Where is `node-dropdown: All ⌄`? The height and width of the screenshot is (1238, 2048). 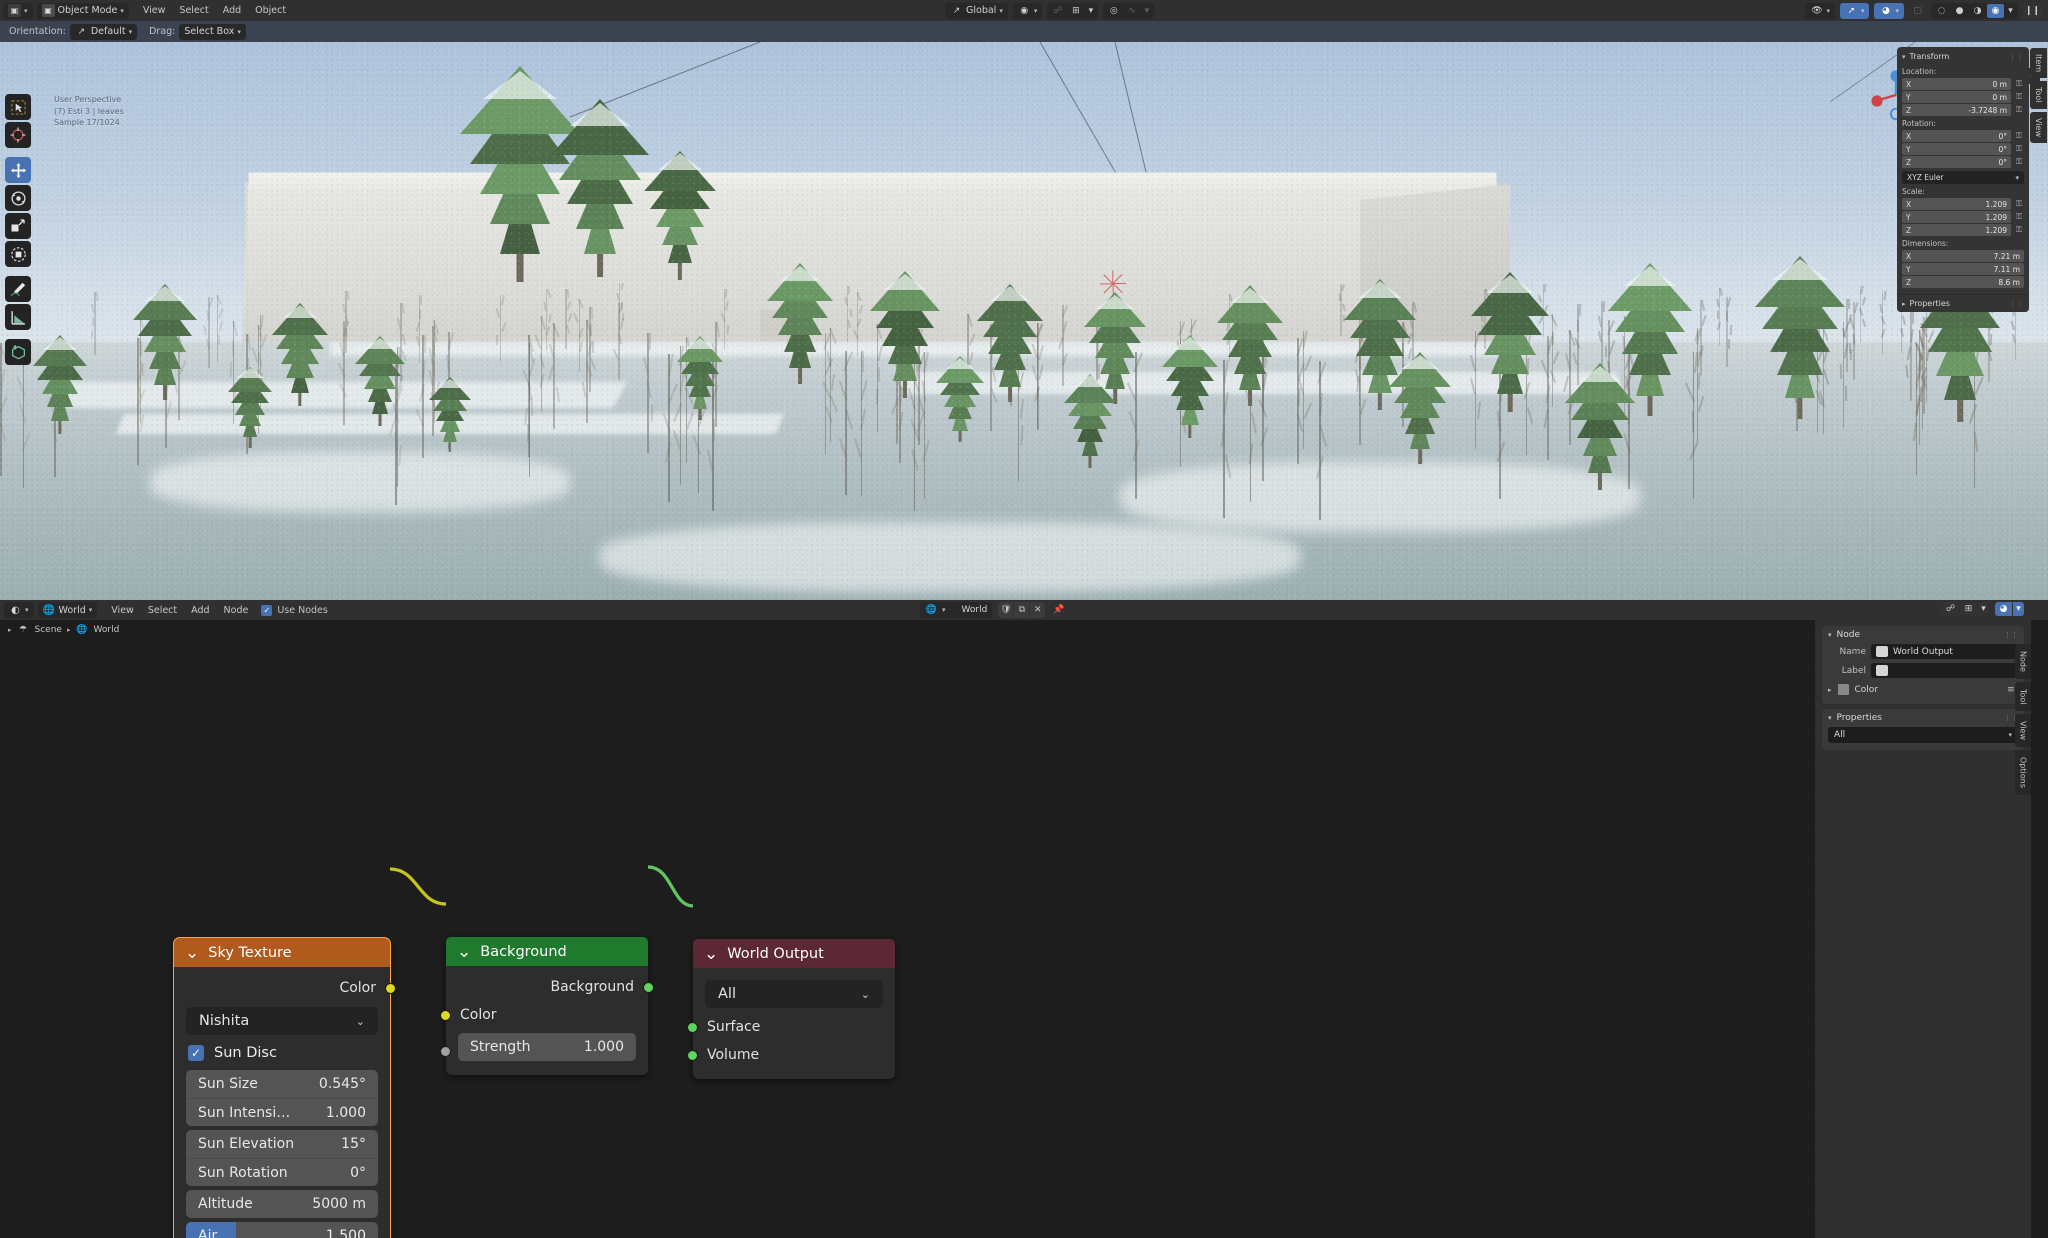
node-dropdown: All ⌄ is located at coordinates (794, 994).